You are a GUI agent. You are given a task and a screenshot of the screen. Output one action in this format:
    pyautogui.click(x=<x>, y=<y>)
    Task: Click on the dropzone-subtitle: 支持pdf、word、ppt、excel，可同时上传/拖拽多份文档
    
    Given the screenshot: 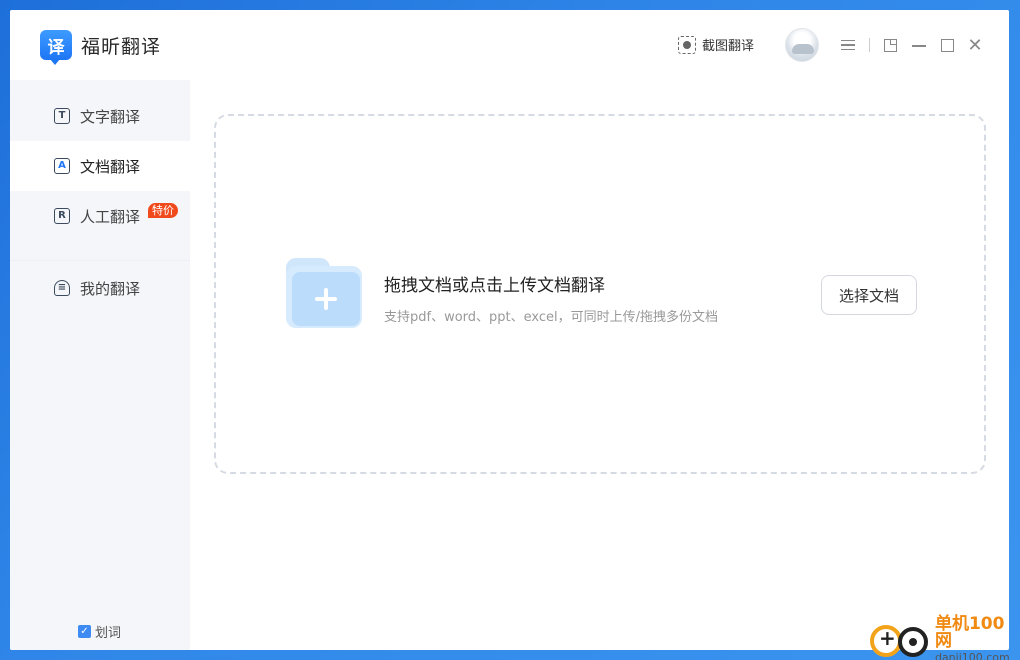 What is the action you would take?
    pyautogui.click(x=551, y=317)
    